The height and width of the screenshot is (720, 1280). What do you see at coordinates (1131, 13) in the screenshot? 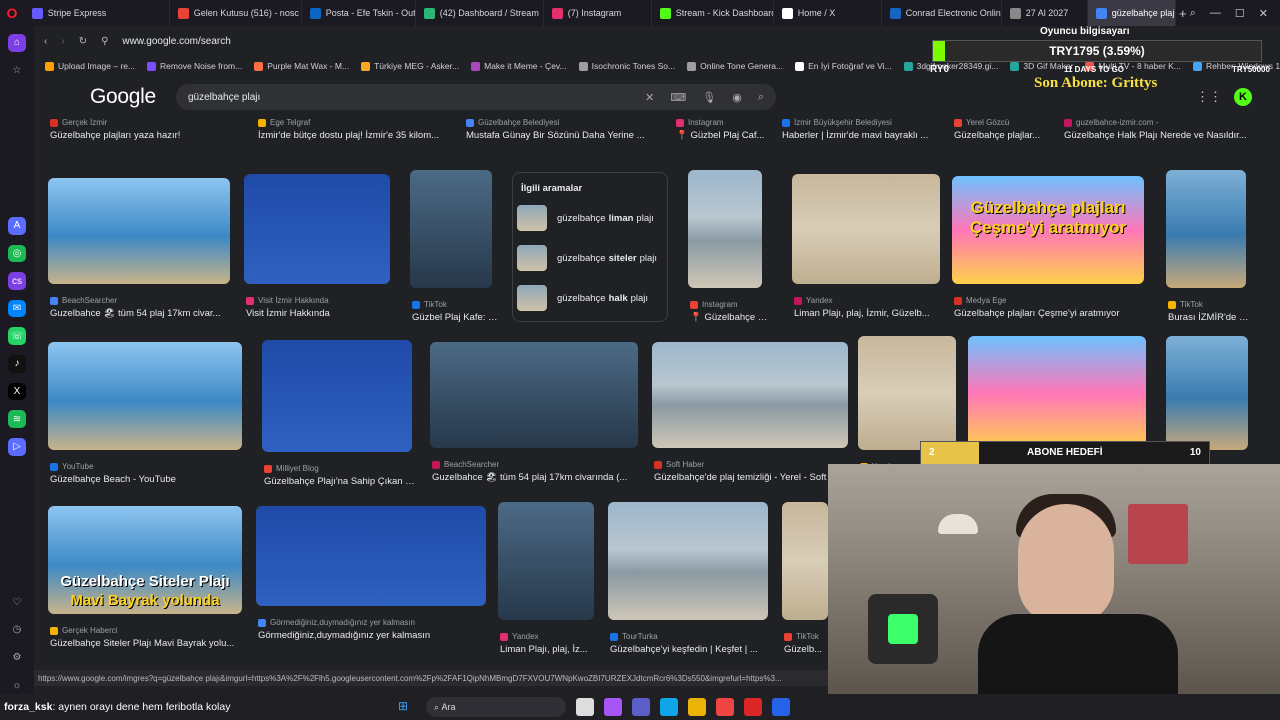
I see `tab-10: güzelbahçe plajı - Google` at bounding box center [1131, 13].